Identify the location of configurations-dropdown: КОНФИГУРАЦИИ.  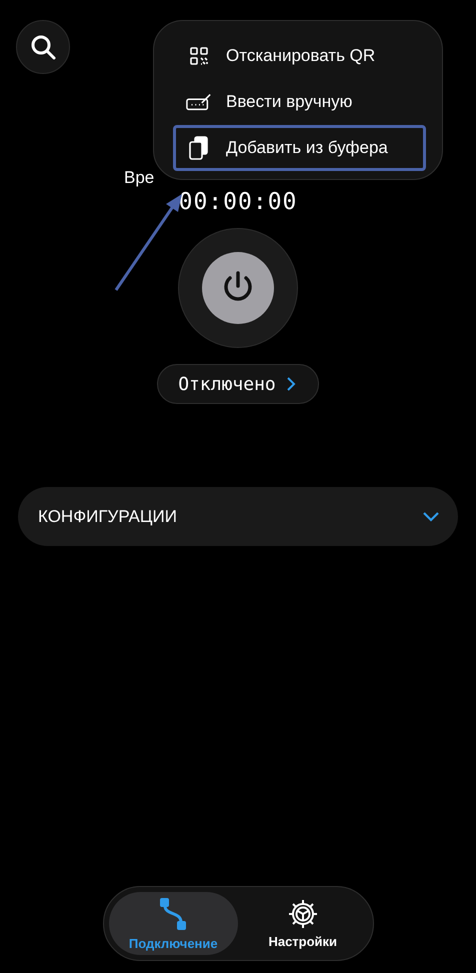
(238, 516).